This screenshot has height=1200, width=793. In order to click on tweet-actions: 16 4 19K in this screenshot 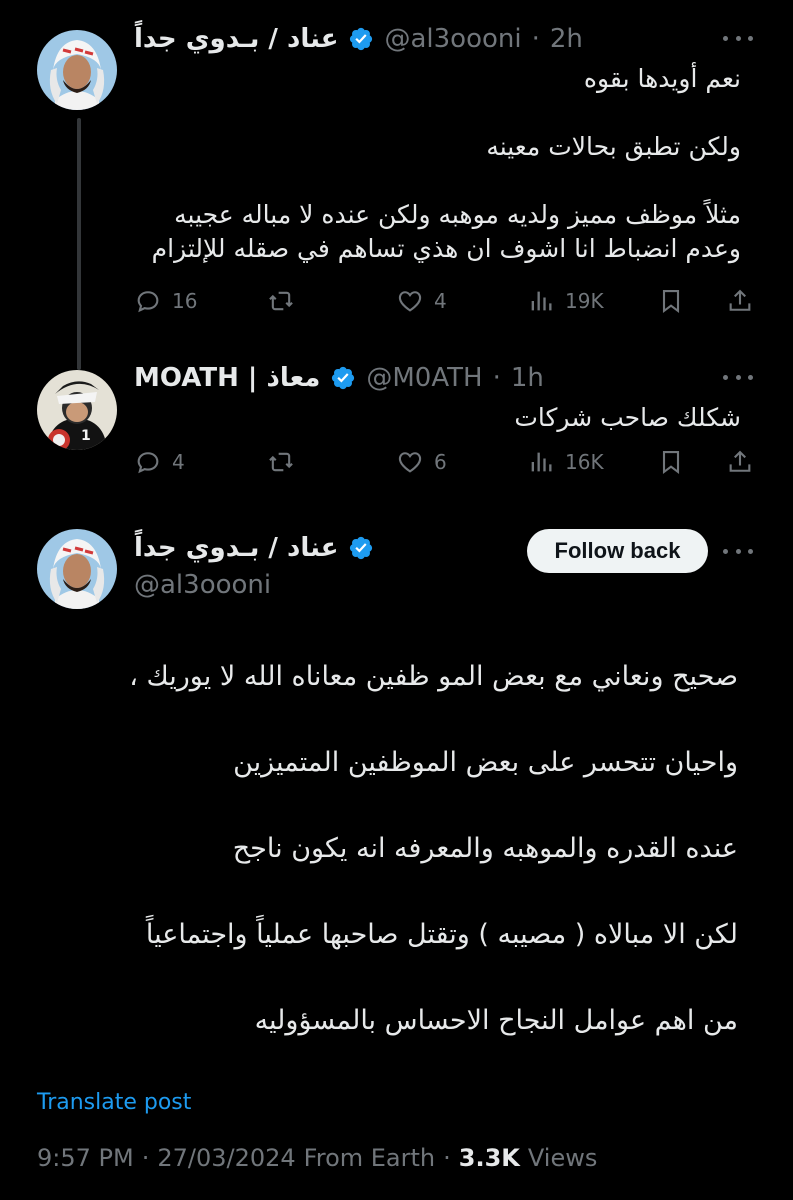, I will do `click(445, 301)`.